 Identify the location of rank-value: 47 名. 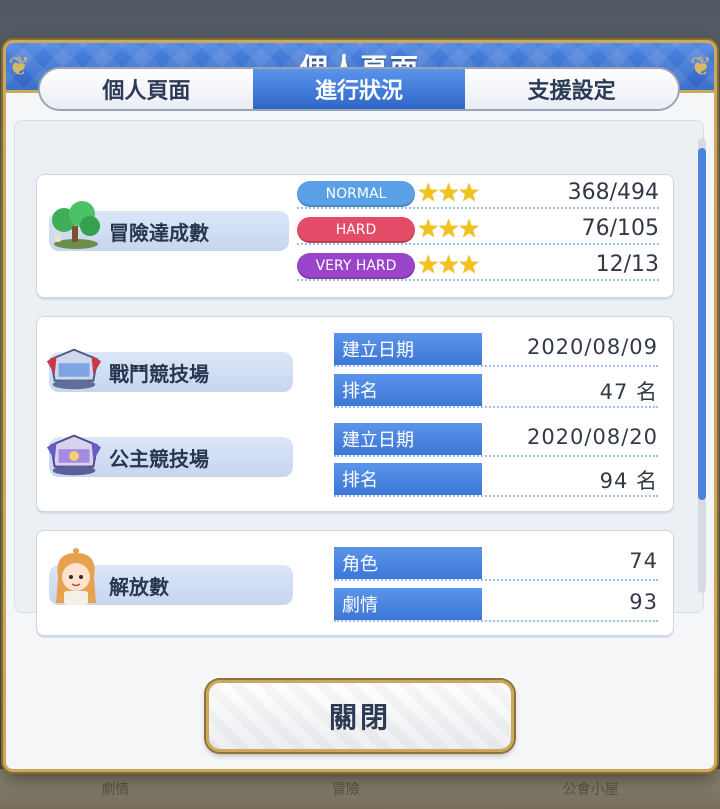
(628, 392).